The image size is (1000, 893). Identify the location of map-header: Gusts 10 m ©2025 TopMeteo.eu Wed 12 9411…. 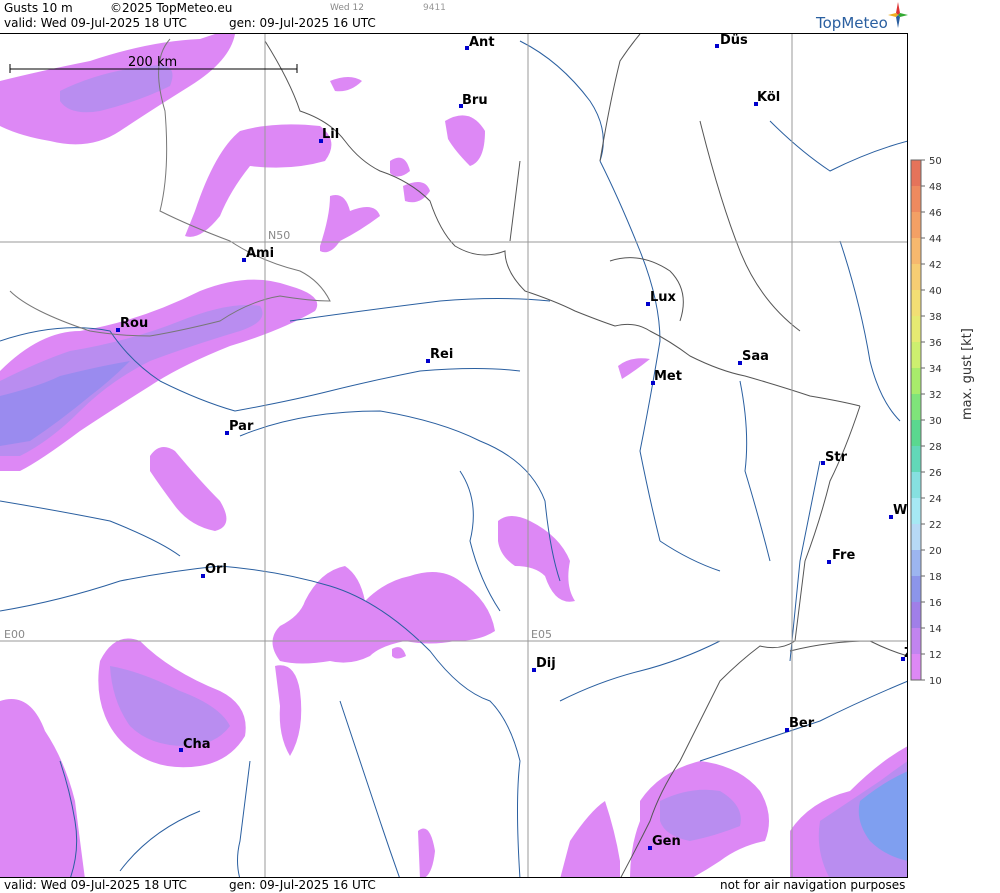
(454, 16).